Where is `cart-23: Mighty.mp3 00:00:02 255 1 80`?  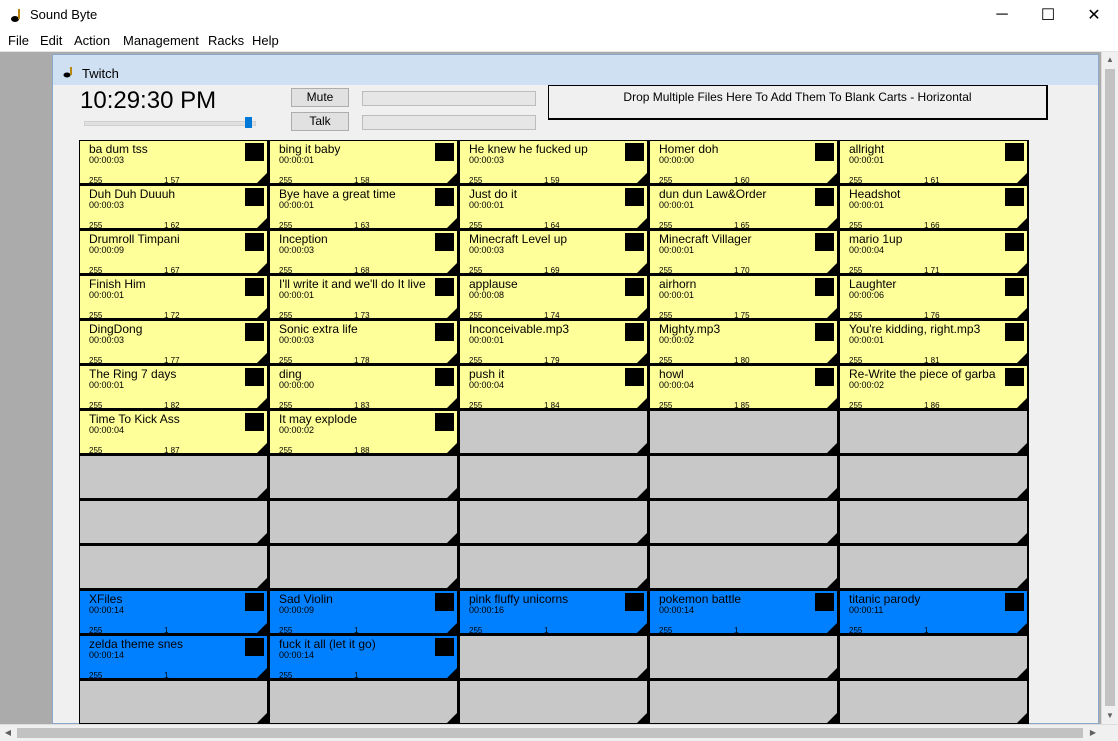 cart-23: Mighty.mp3 00:00:02 255 1 80 is located at coordinates (744, 342).